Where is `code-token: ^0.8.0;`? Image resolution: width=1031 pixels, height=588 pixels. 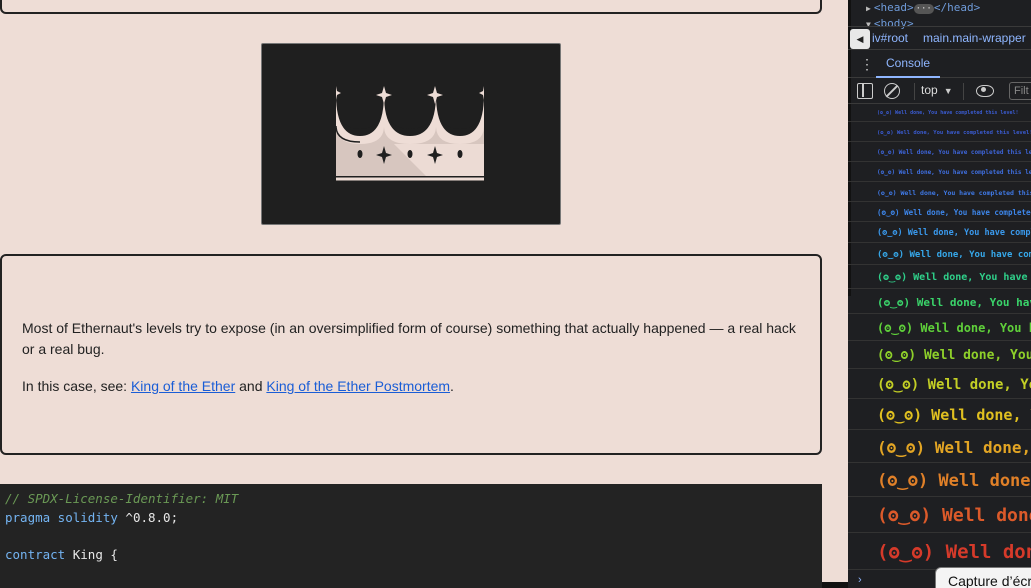
code-token: ^0.8.0; is located at coordinates (148, 517).